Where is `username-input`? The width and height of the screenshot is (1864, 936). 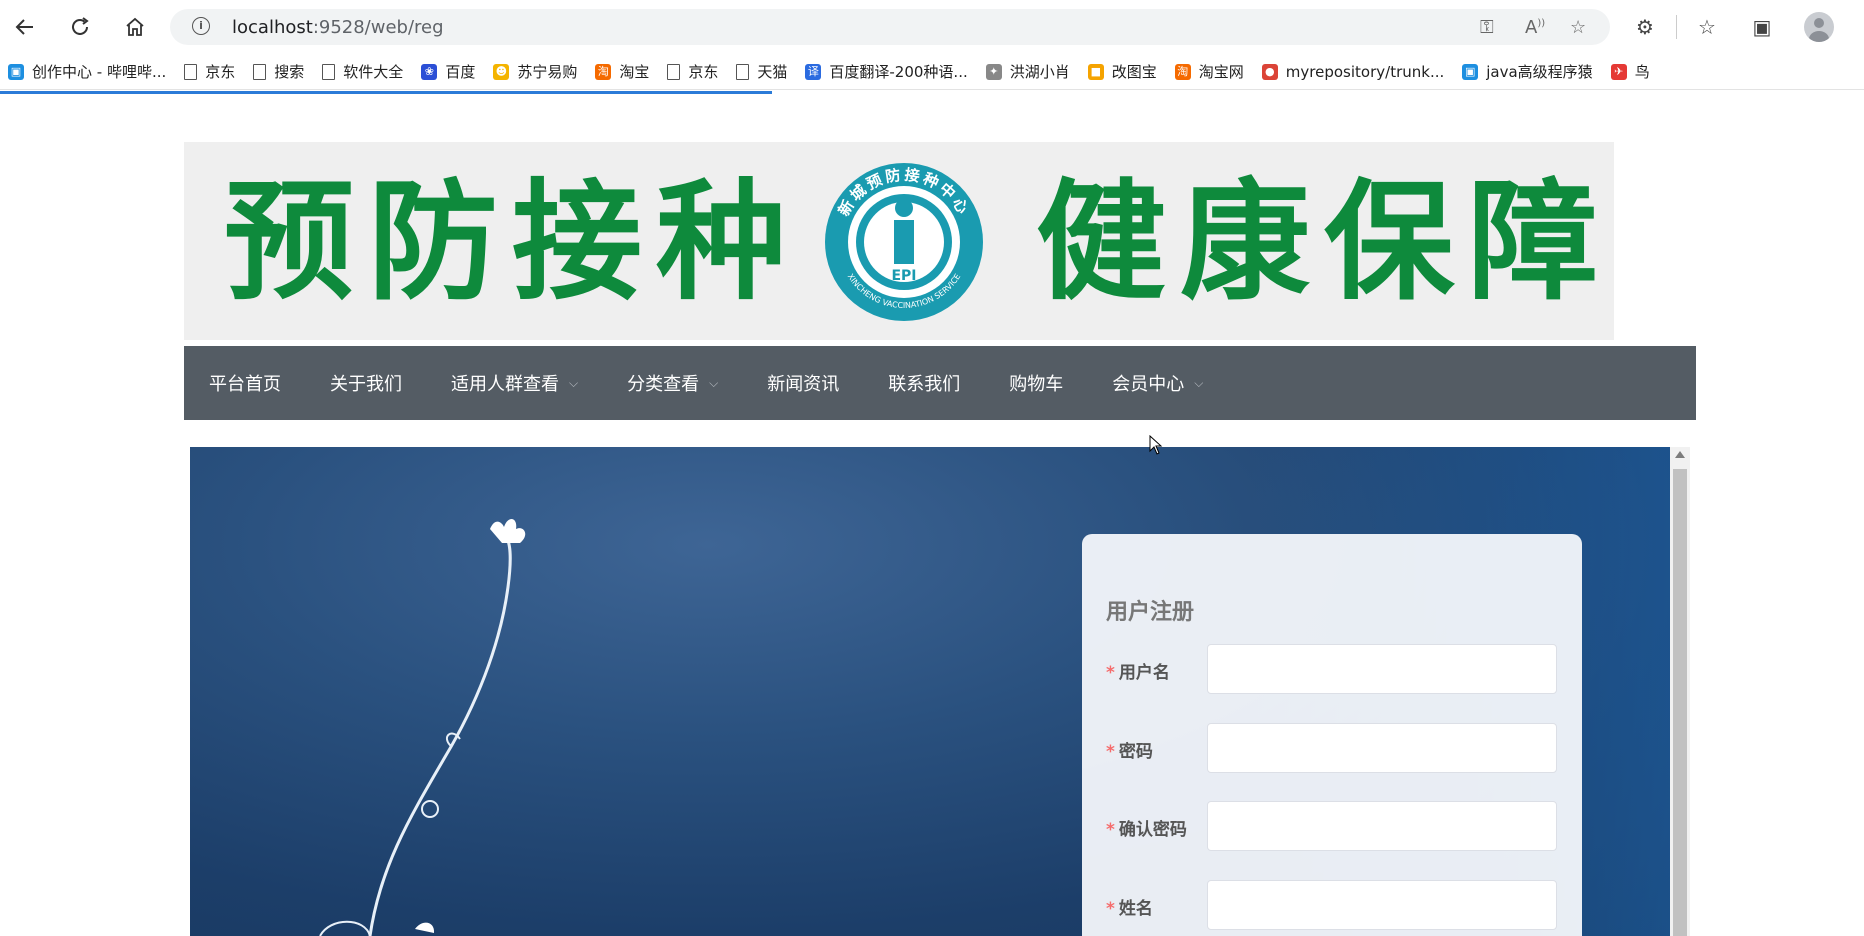 username-input is located at coordinates (1382, 669).